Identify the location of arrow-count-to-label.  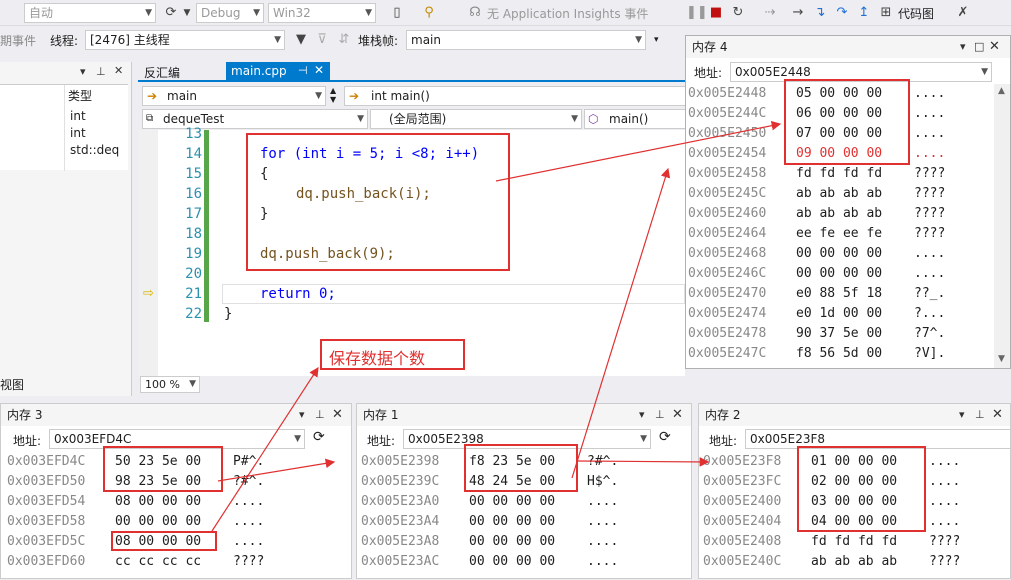
(265, 449).